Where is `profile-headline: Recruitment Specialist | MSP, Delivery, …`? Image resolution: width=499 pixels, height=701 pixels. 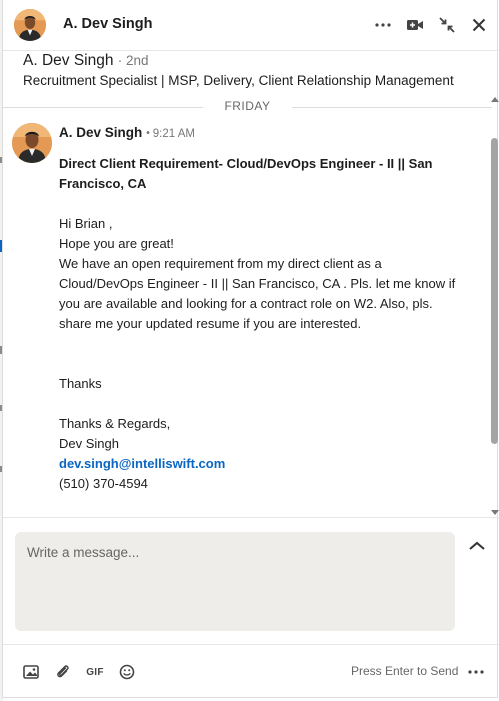 profile-headline: Recruitment Specialist | MSP, Delivery, … is located at coordinates (238, 80).